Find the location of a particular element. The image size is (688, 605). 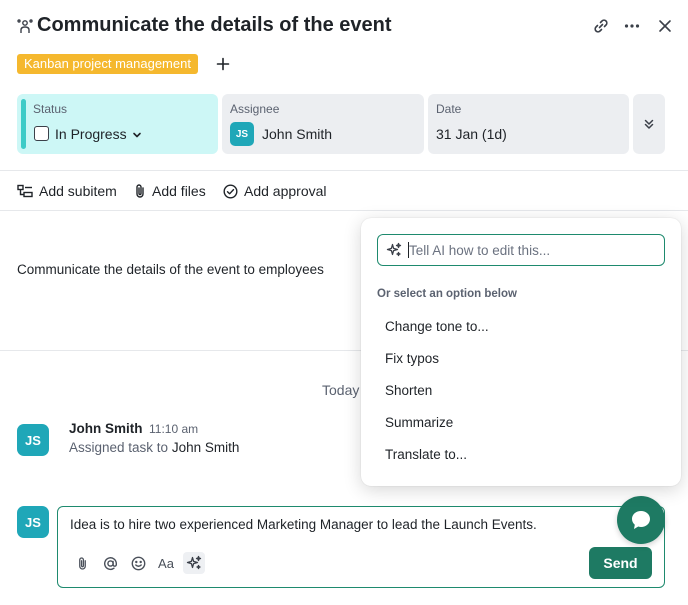

comment-author: John Smith is located at coordinates (106, 428).